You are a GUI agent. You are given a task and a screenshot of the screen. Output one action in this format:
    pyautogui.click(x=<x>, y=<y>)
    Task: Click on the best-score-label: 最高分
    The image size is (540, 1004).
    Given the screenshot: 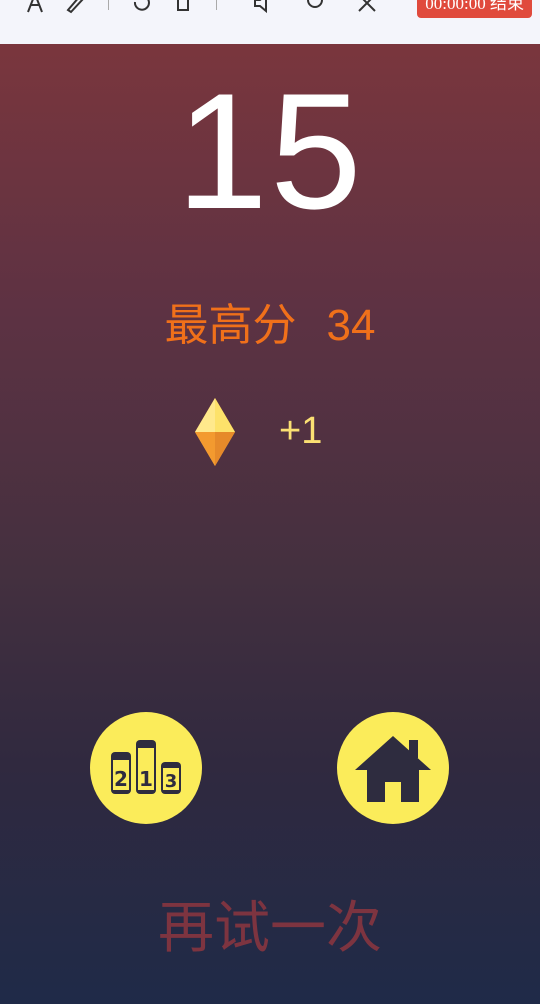 What is the action you would take?
    pyautogui.click(x=230, y=325)
    